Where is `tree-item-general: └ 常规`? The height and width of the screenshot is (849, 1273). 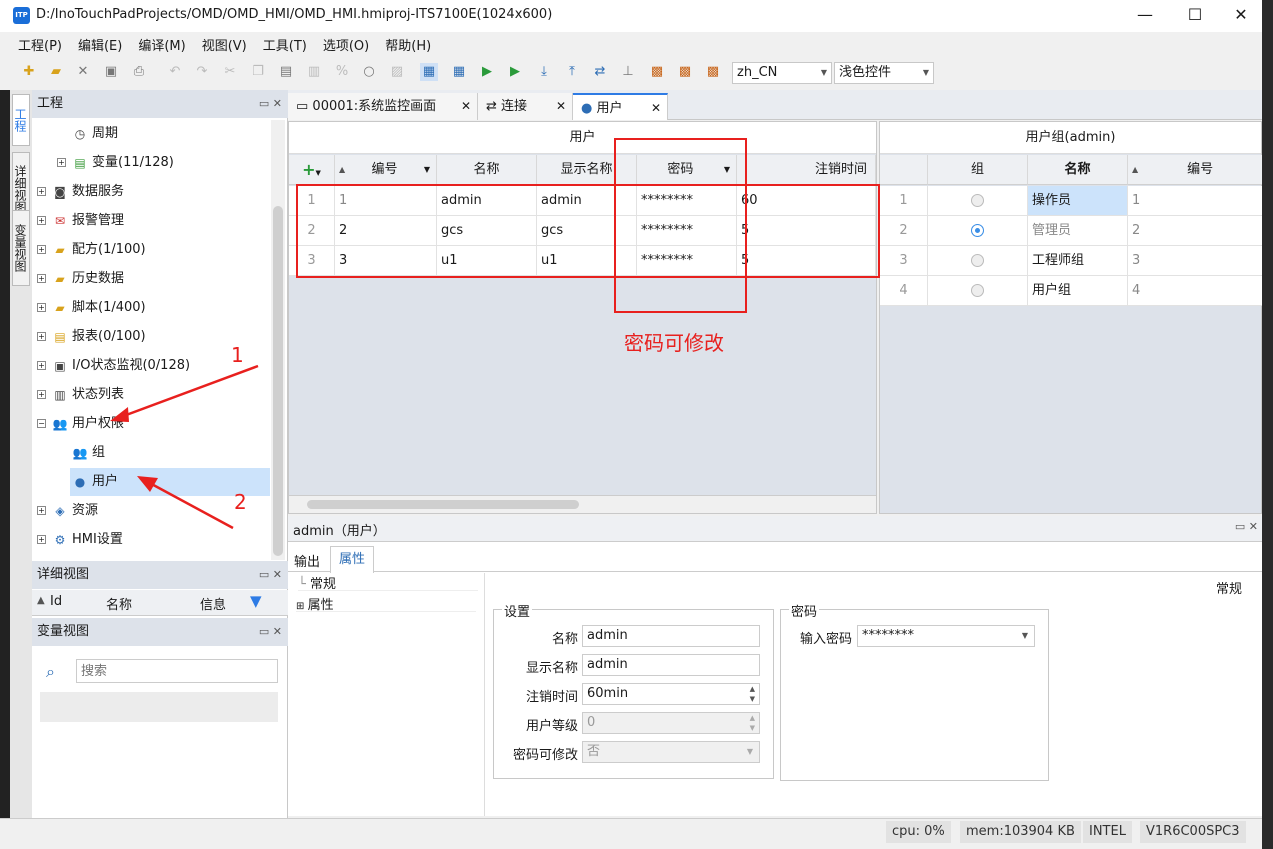
tree-item-general: └ 常规 is located at coordinates (388, 582).